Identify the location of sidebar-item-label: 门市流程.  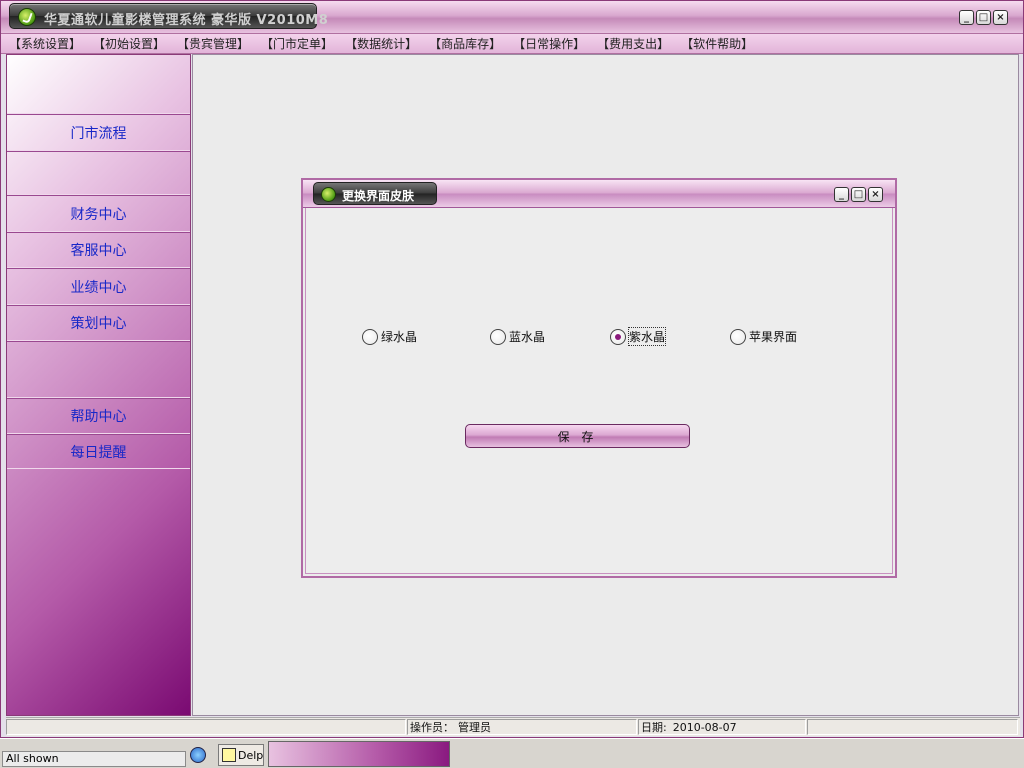
(98, 133).